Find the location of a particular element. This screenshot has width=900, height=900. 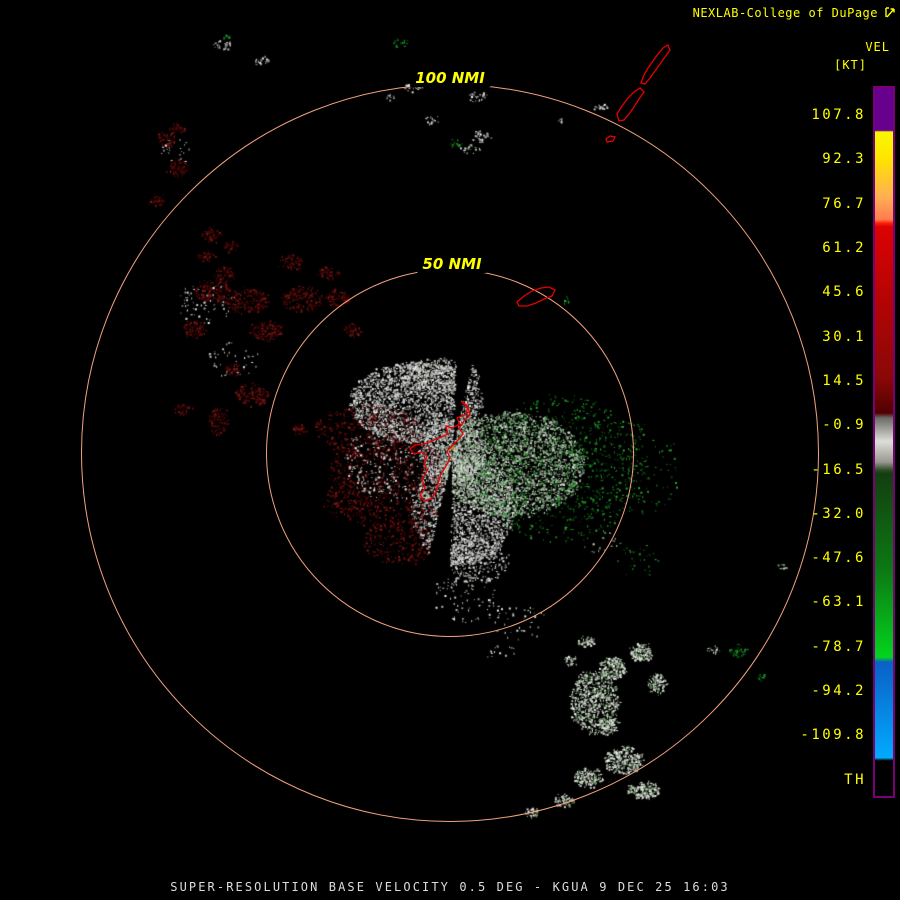

colorbar-unit-label: VEL is located at coordinates (877, 47).